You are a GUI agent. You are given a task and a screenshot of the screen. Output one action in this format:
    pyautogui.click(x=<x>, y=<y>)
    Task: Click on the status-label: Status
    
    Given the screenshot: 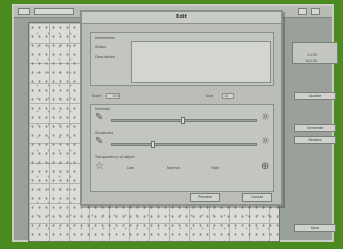 What is the action you would take?
    pyautogui.click(x=101, y=47)
    